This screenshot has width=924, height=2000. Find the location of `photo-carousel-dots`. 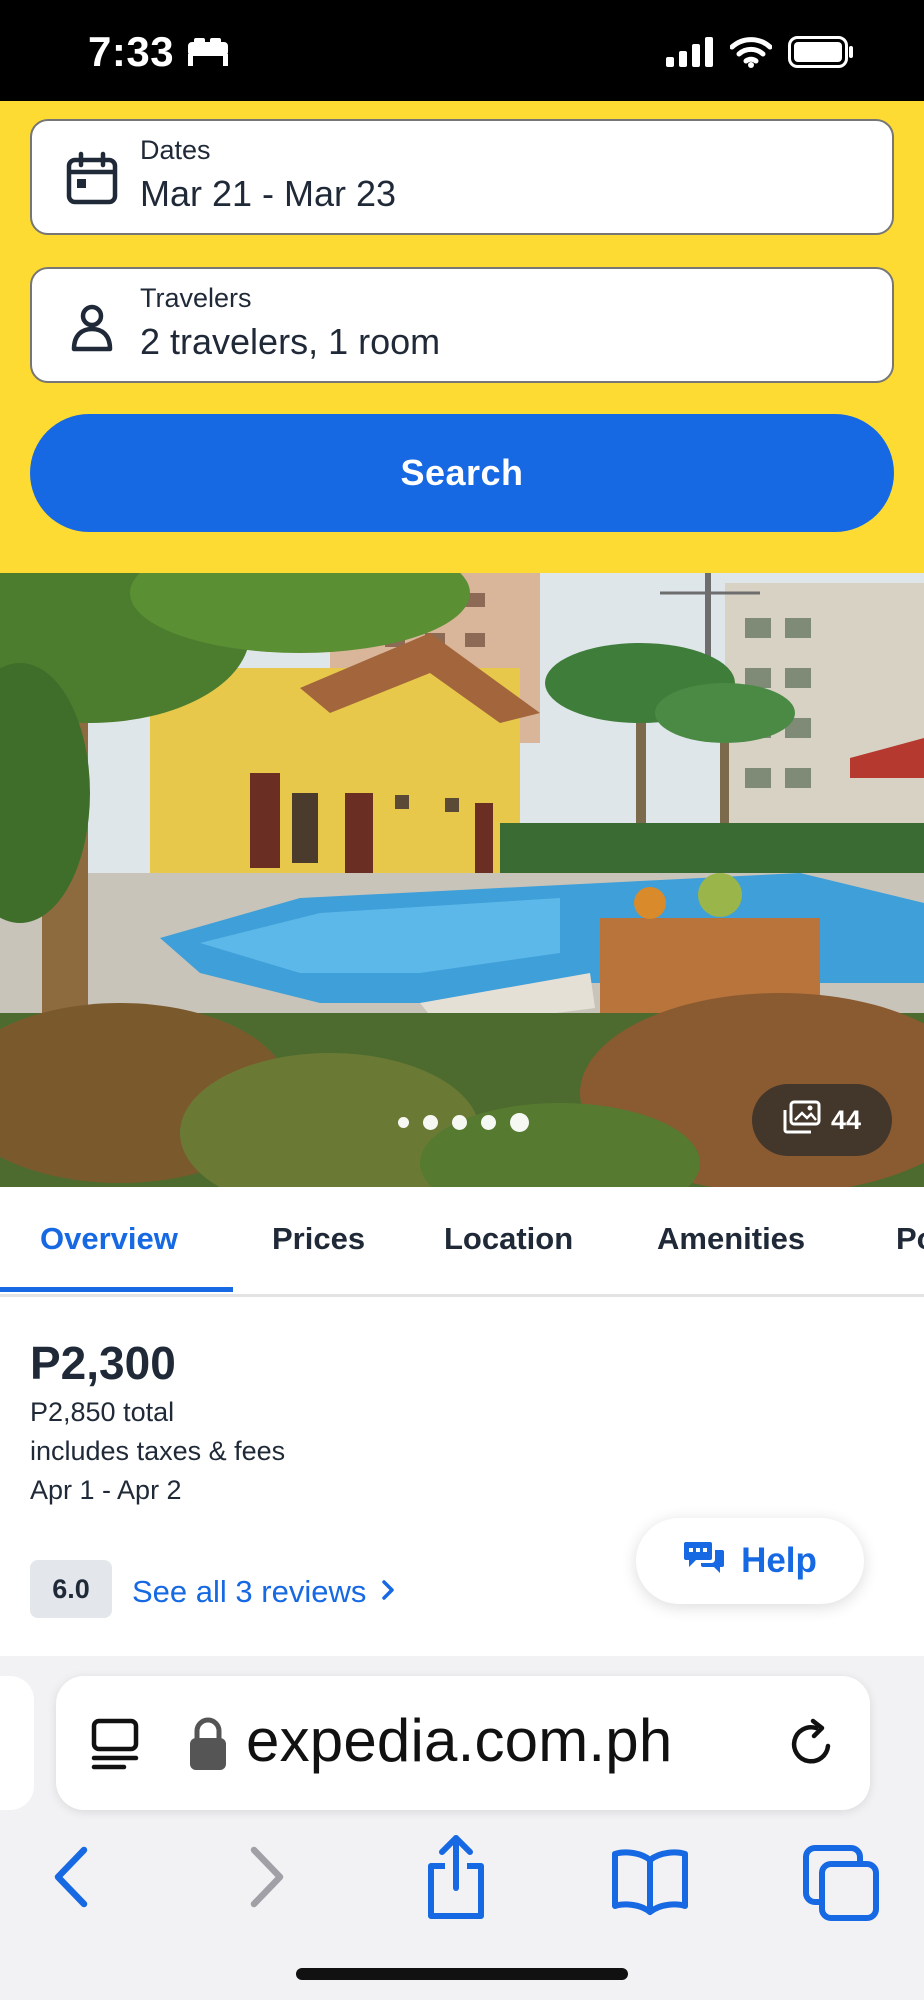

photo-carousel-dots is located at coordinates (463, 1122).